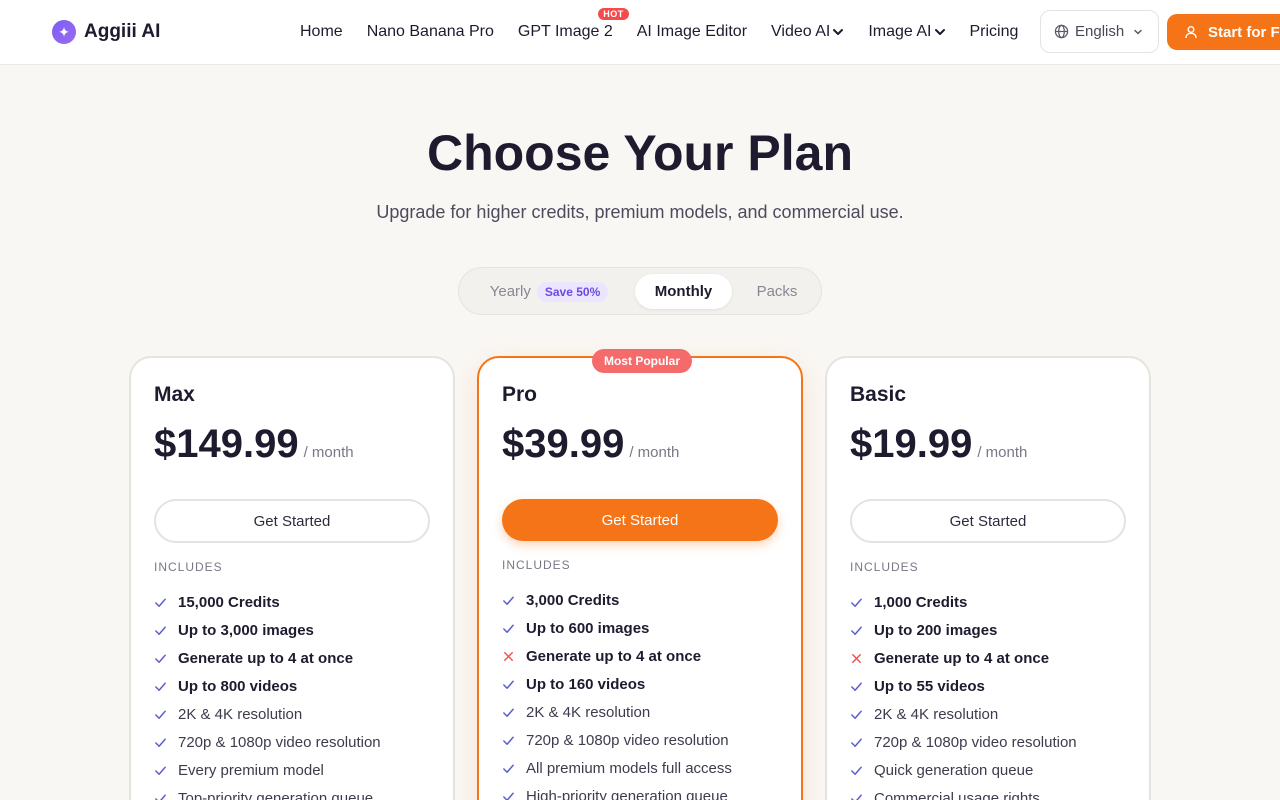 The width and height of the screenshot is (1280, 800). Describe the element at coordinates (267, 792) in the screenshot. I see `feature-item: Top-priority generation queue` at that location.